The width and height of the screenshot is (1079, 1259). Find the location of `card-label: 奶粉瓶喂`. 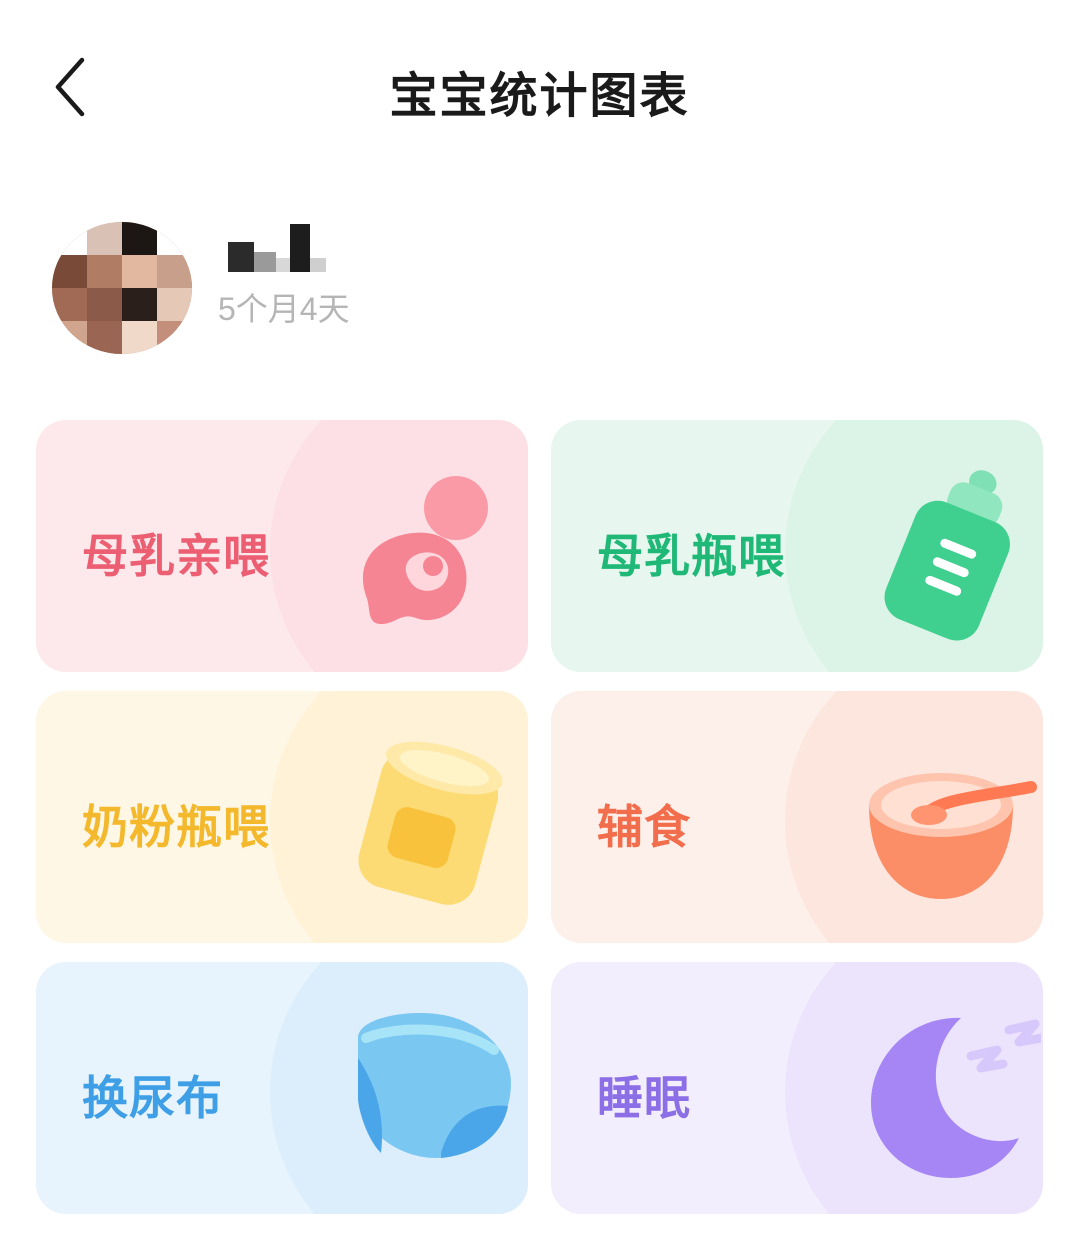

card-label: 奶粉瓶喂 is located at coordinates (176, 827).